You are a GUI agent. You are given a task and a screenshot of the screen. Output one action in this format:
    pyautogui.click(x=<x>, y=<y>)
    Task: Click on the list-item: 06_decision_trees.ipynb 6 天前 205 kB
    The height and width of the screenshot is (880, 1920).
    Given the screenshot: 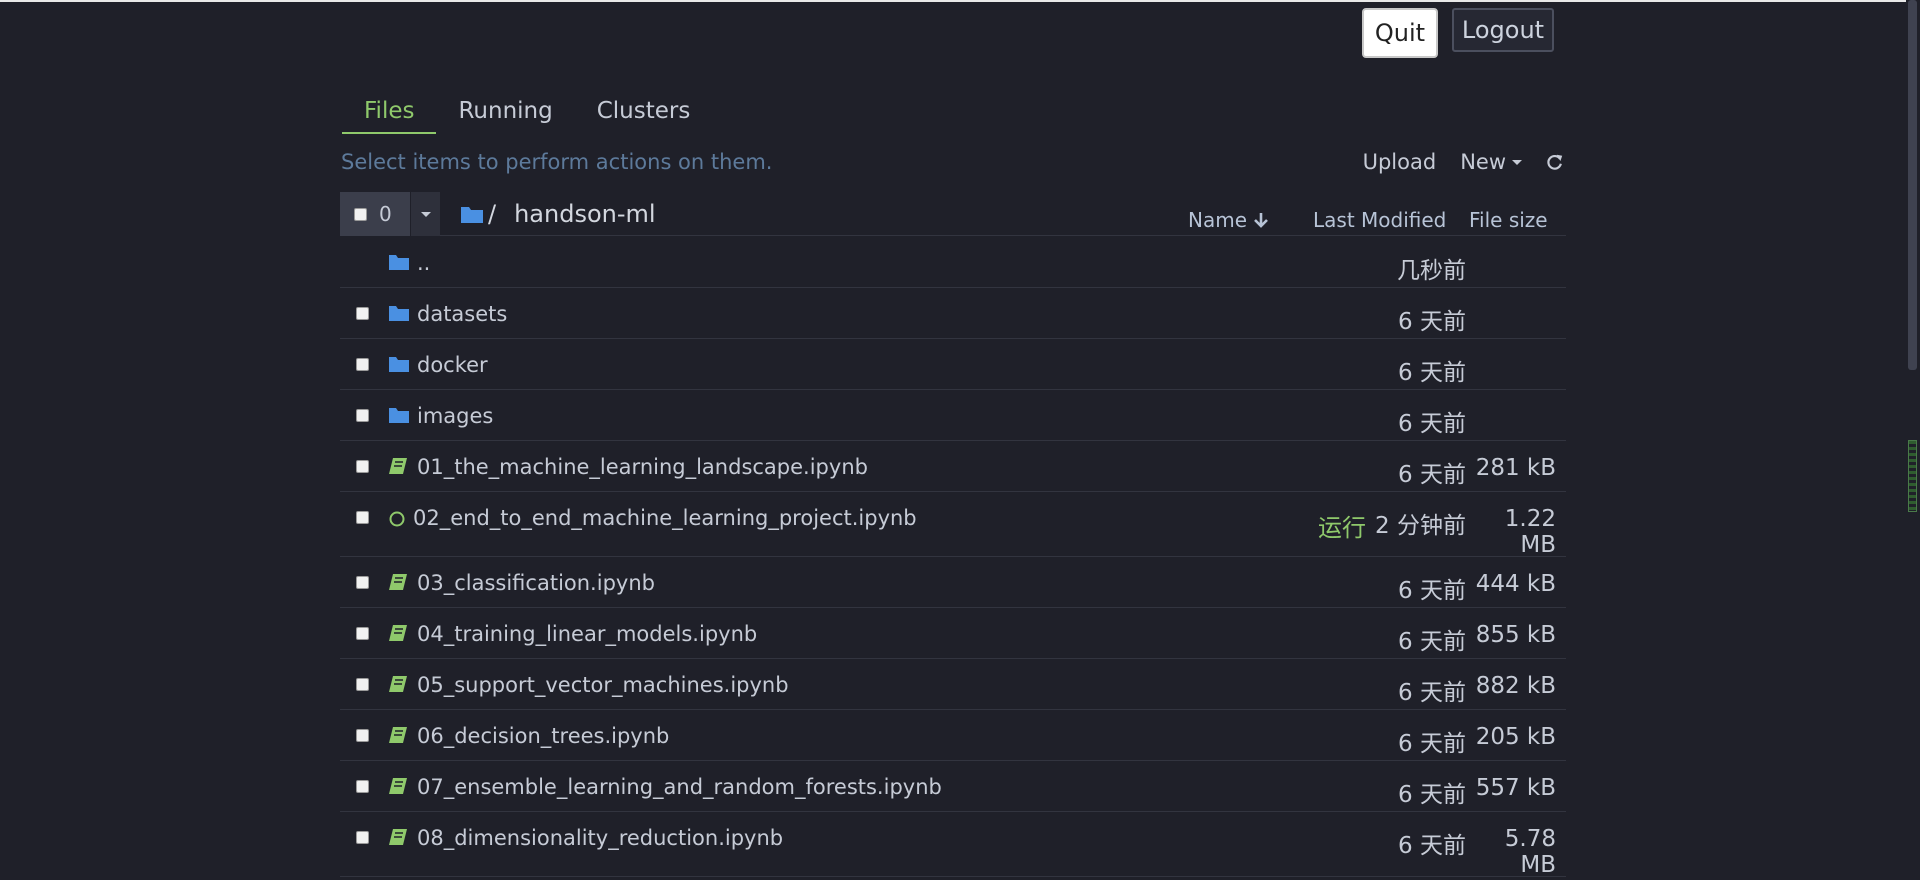 What is the action you would take?
    pyautogui.click(x=953, y=735)
    